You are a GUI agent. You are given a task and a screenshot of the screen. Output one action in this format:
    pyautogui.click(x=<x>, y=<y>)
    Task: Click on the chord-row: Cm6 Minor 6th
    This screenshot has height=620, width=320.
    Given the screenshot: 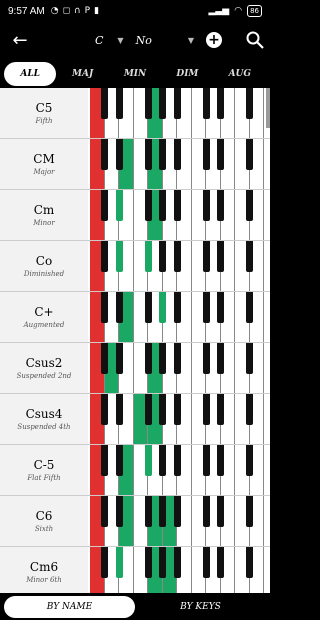 What is the action you would take?
    pyautogui.click(x=135, y=570)
    